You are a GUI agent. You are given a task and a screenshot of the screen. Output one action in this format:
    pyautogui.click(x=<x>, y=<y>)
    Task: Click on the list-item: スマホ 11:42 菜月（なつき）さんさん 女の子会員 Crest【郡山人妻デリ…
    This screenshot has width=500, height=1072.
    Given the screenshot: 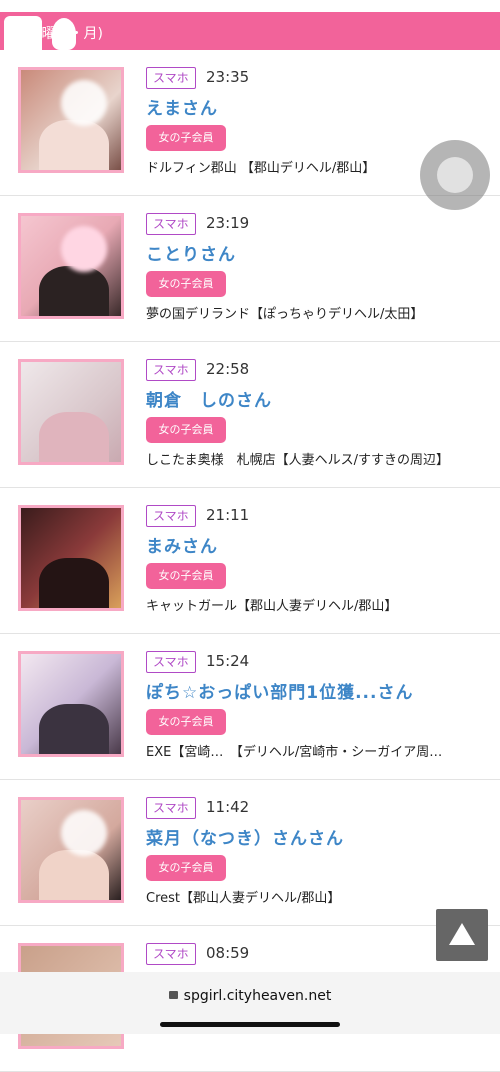 What is the action you would take?
    pyautogui.click(x=250, y=853)
    